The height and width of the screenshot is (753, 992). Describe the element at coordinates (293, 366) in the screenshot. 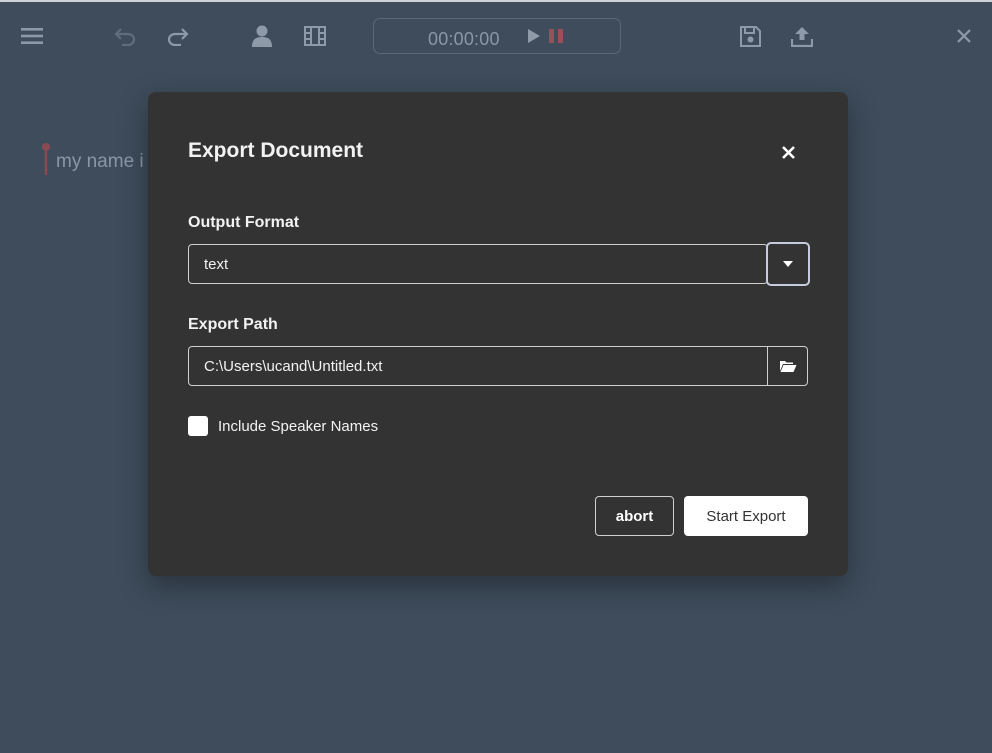

I see `export-path-value: C:\Users\ucand\Untitled.txt` at that location.